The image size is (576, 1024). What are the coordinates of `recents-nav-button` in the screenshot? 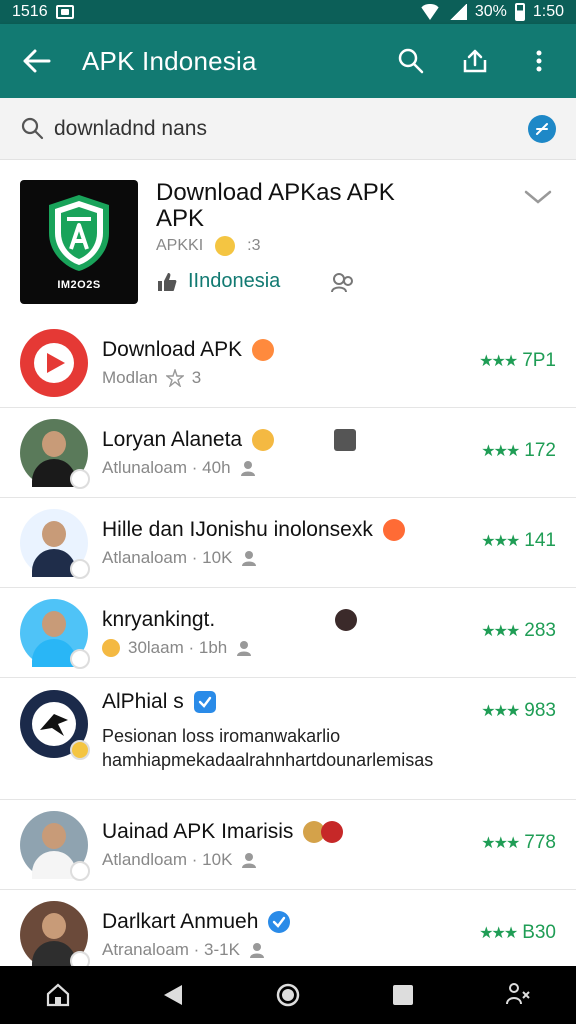 It's located at (403, 995).